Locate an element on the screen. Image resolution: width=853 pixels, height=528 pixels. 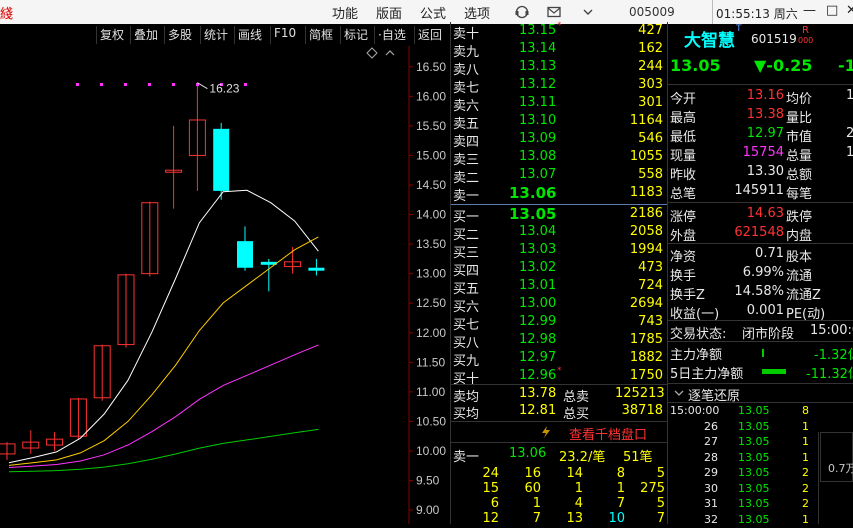
stat-label: 换手 is located at coordinates (683, 276).